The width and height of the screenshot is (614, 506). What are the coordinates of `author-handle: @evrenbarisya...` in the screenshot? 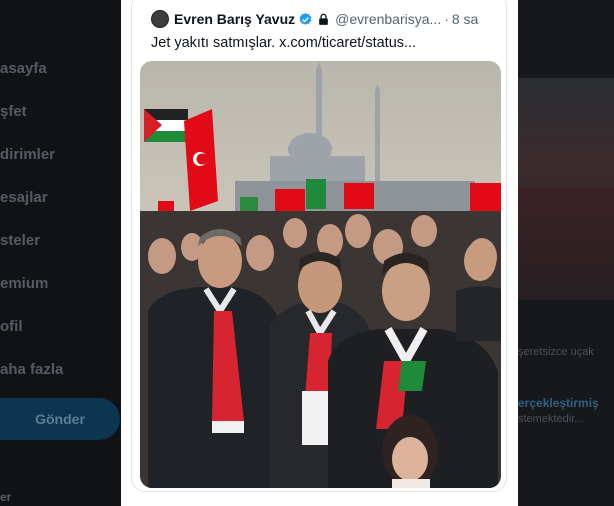 It's located at (388, 19).